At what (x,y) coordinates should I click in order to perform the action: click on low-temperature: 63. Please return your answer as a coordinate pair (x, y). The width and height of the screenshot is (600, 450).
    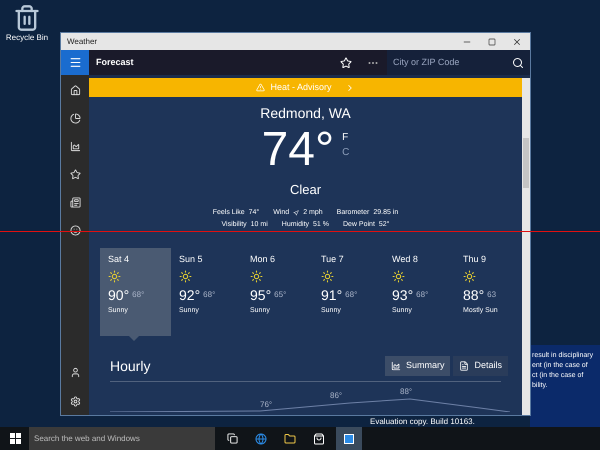
    Looking at the image, I should click on (491, 295).